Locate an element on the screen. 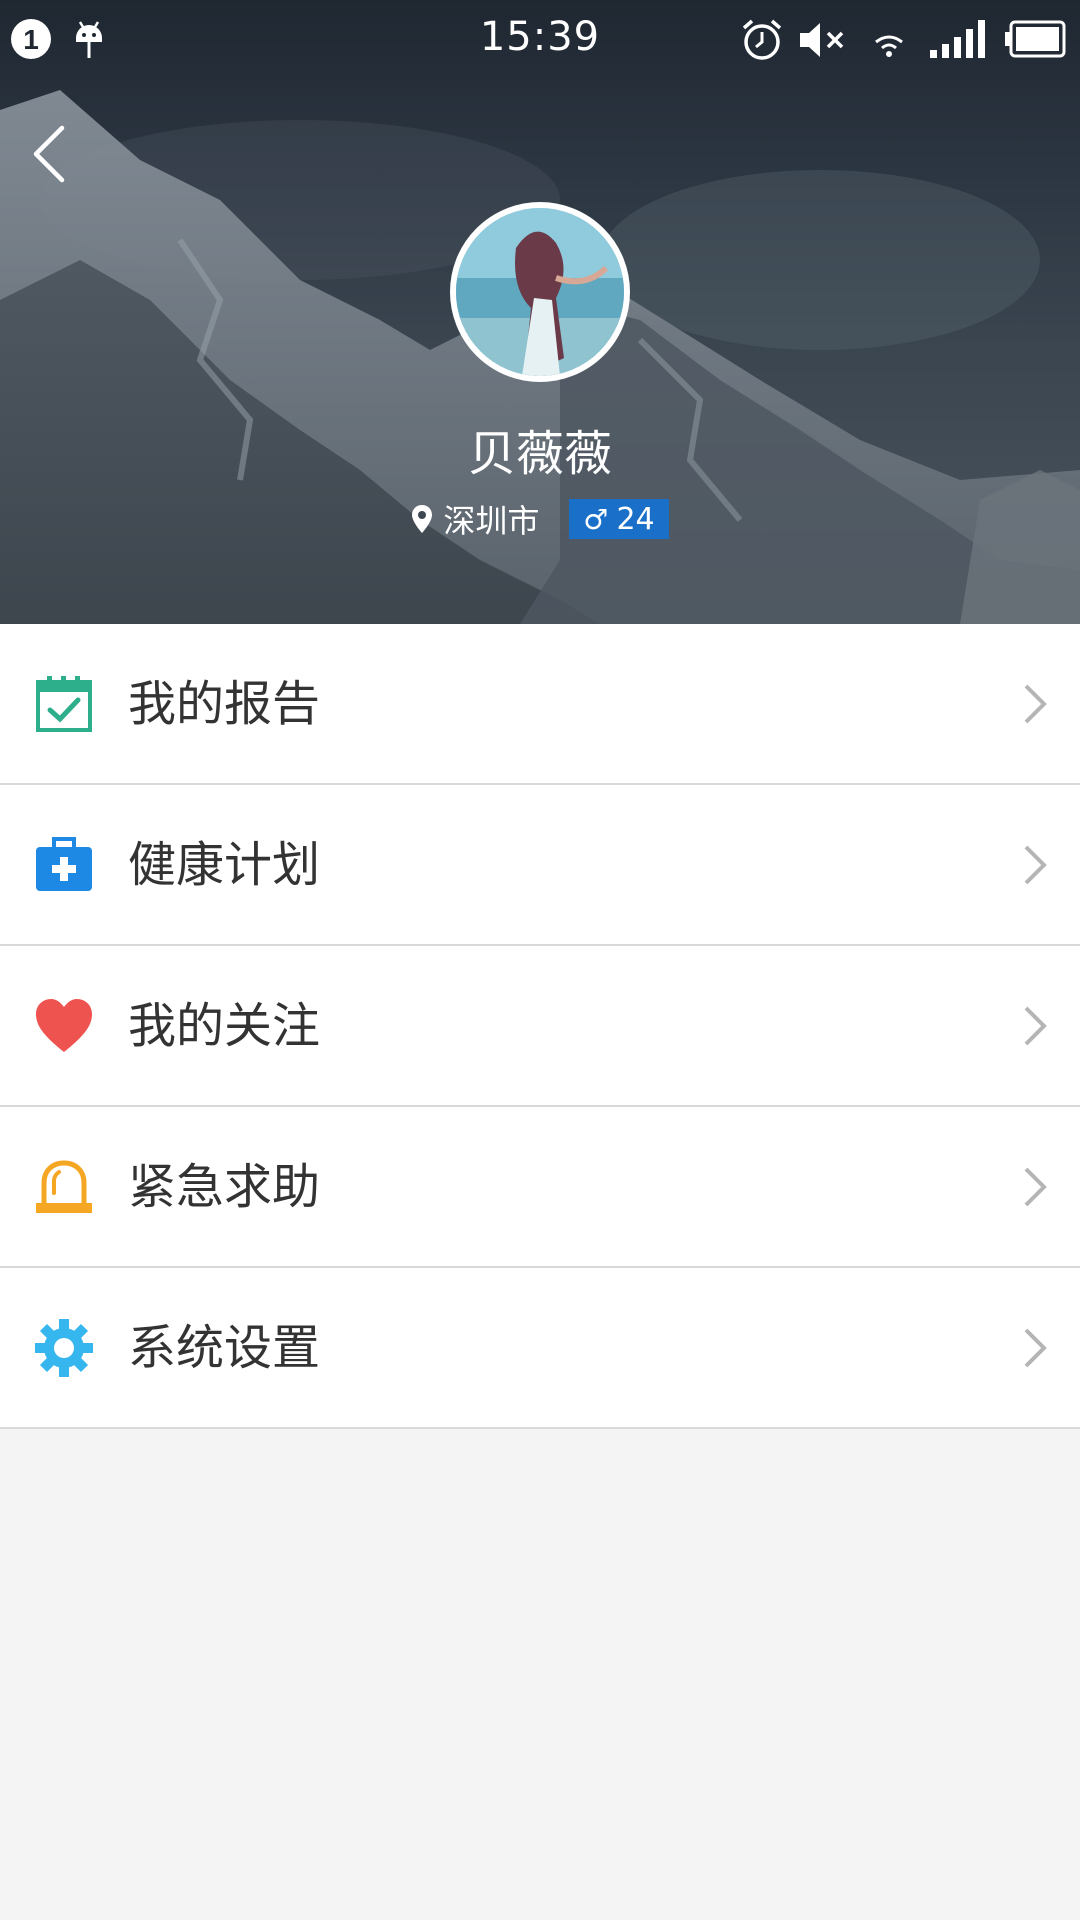  menu-item-system-settings: 系统设置 is located at coordinates (540, 1348).